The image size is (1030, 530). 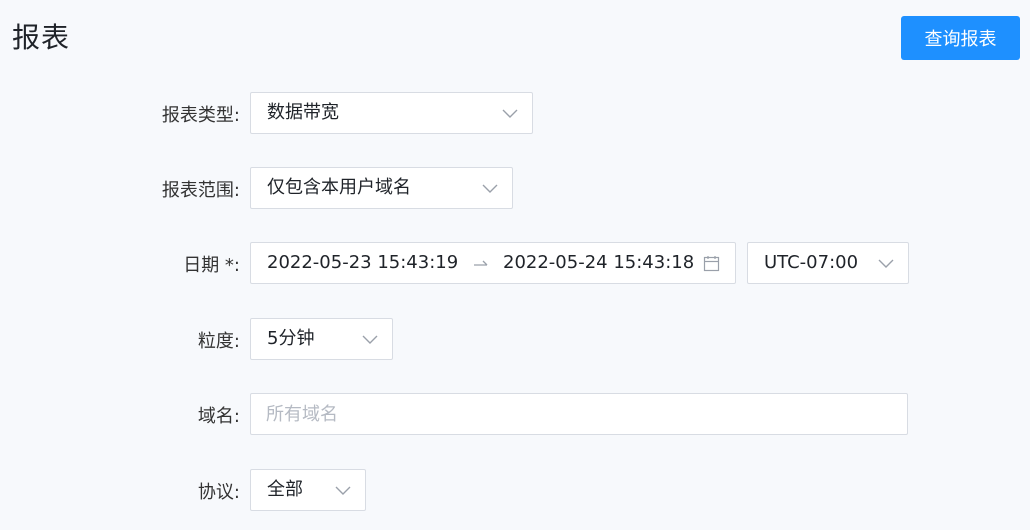 I want to click on report-type-label: 报表类型:, so click(x=200, y=115).